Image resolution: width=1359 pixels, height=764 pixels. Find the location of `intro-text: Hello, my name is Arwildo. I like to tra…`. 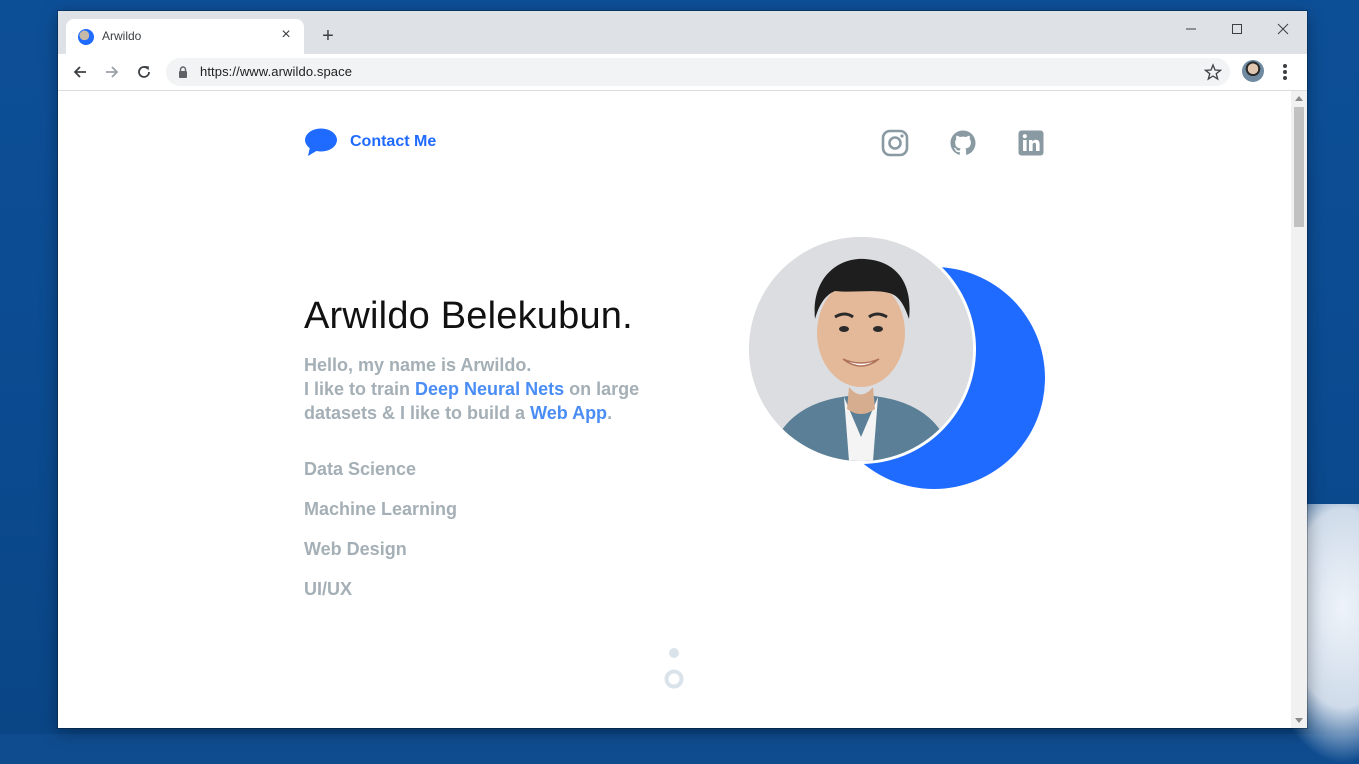

intro-text: Hello, my name is Arwildo. I like to tra… is located at coordinates (514, 389).